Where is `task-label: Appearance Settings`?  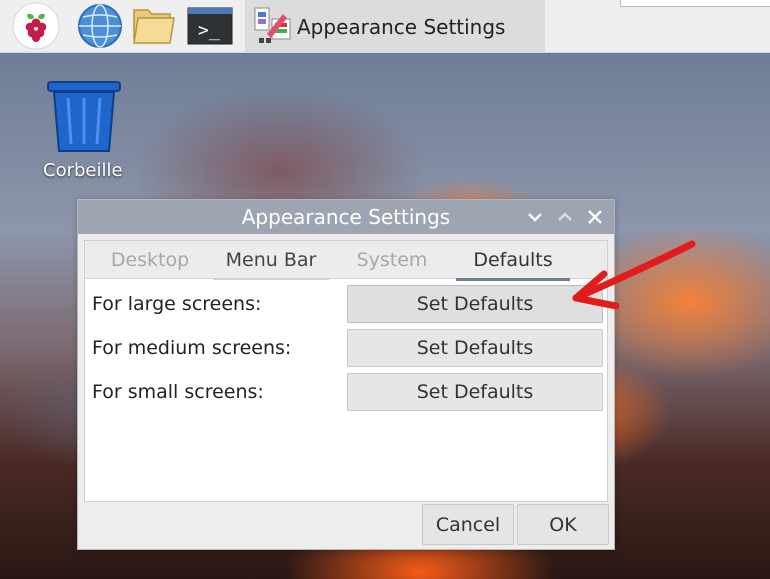
task-label: Appearance Settings is located at coordinates (401, 27).